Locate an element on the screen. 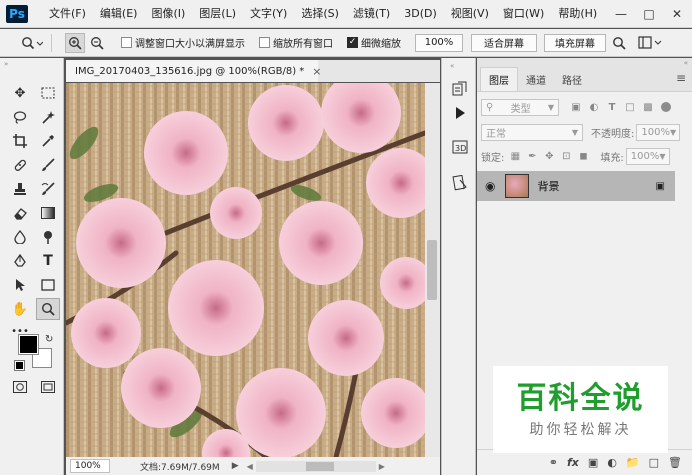 Image resolution: width=692 pixels, height=475 pixels. fit-screen-button: 适合屏幕 is located at coordinates (504, 42).